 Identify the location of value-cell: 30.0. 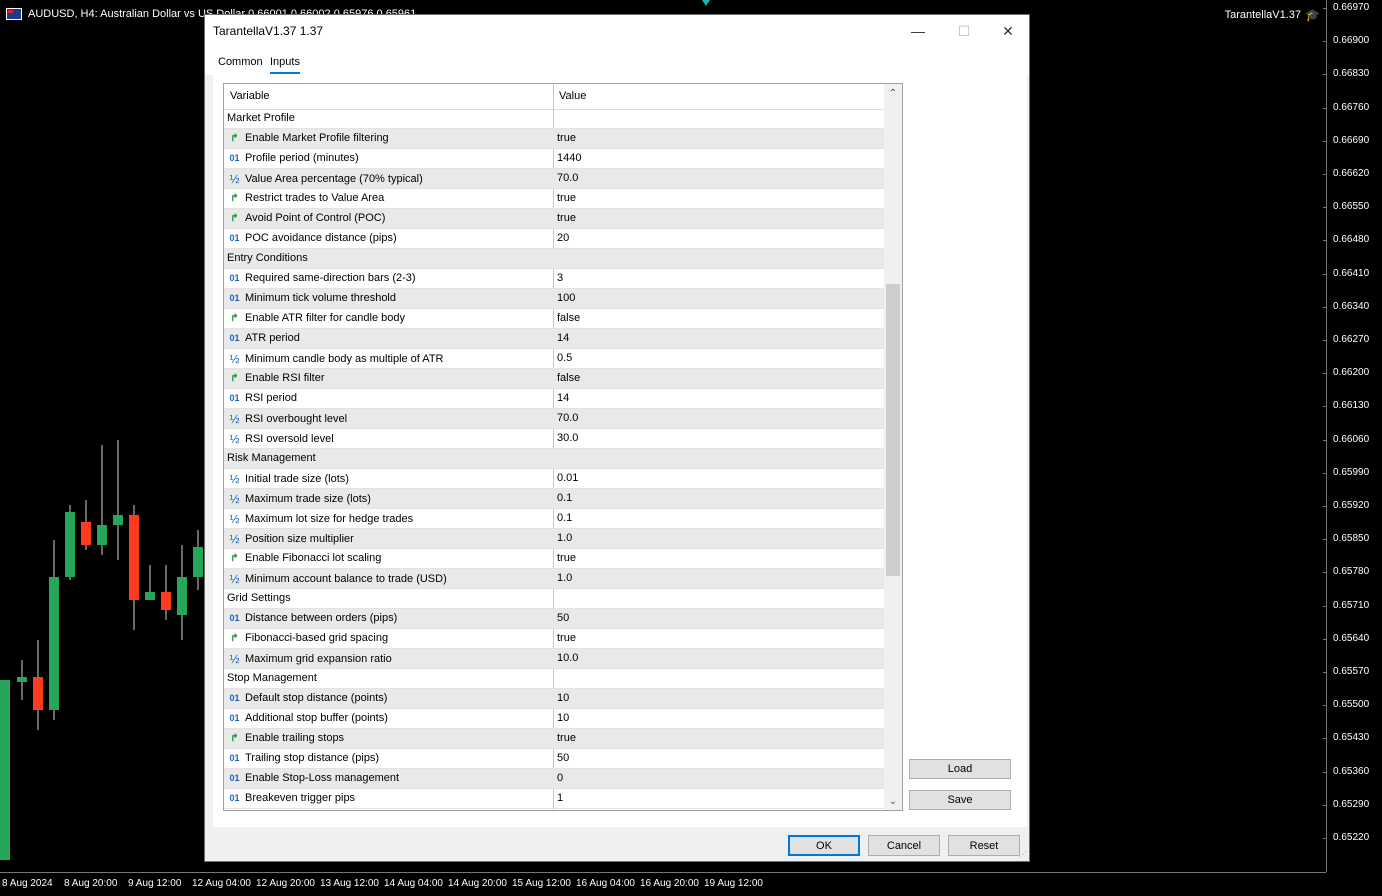
(567, 438).